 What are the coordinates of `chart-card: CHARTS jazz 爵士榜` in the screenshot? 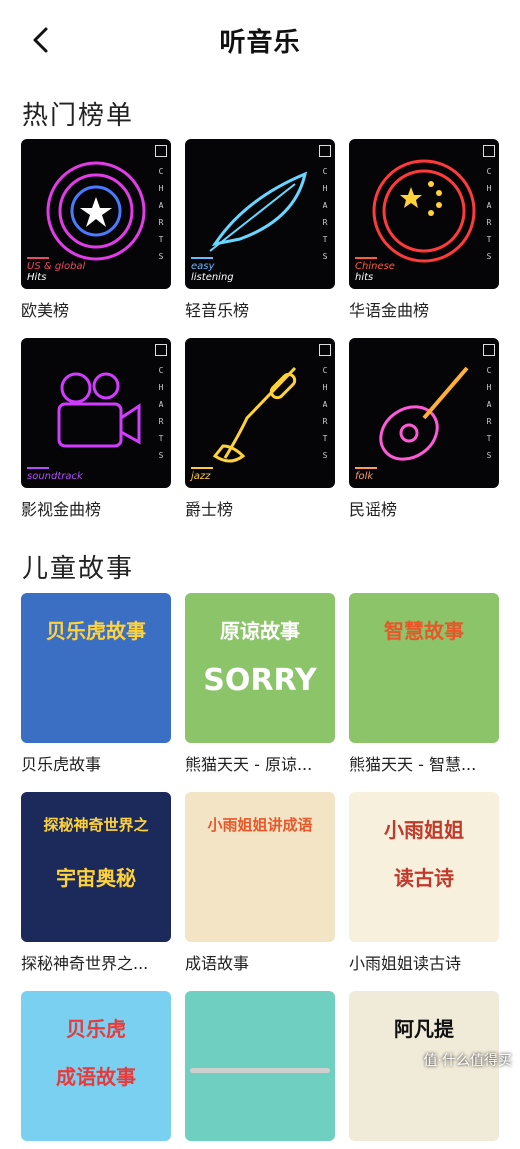 It's located at (260, 429).